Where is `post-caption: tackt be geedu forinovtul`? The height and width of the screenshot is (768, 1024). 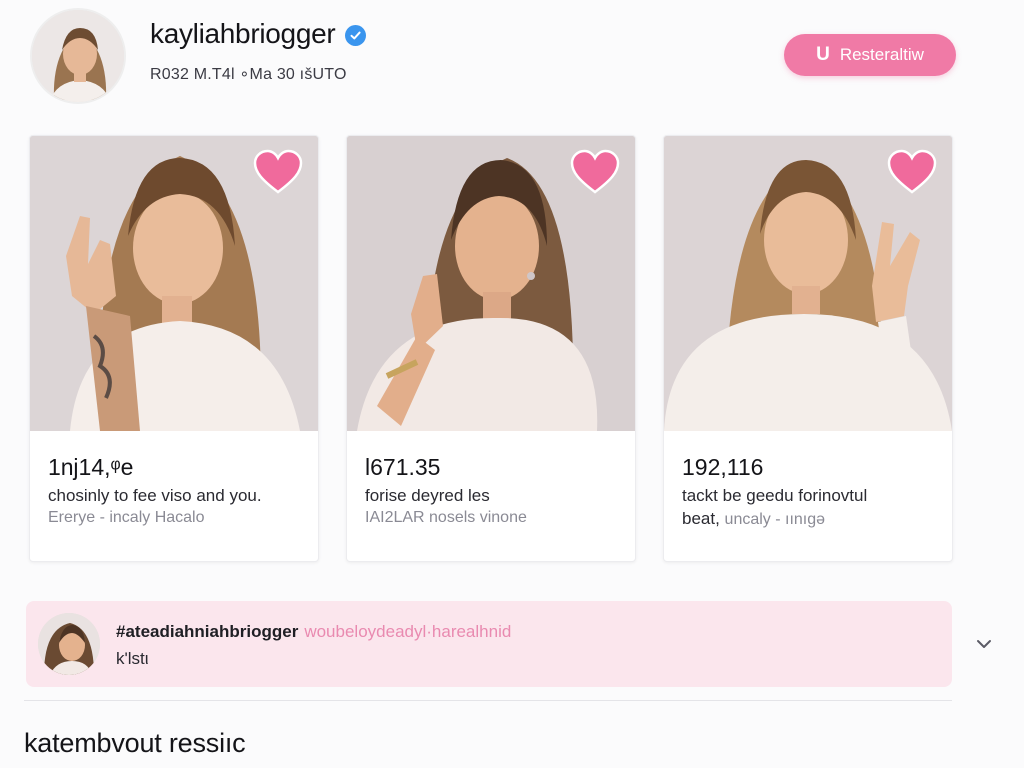
post-caption: tackt be geedu forinovtul is located at coordinates (775, 495).